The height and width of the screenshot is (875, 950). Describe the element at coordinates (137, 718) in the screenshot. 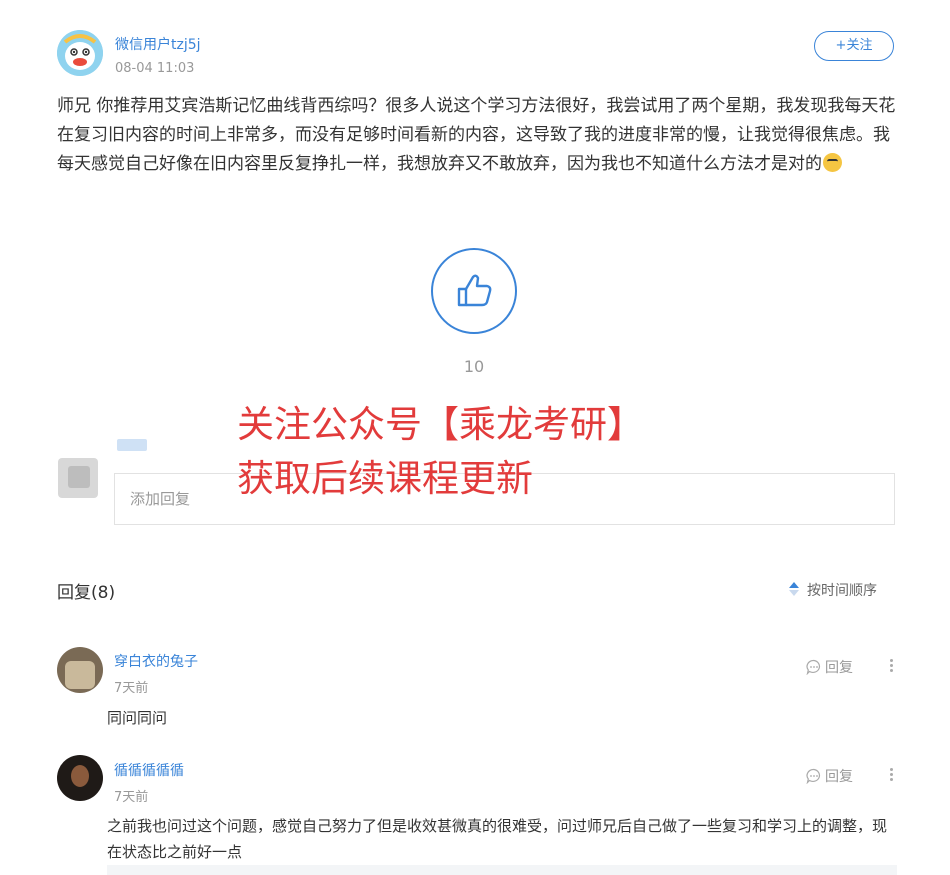

I see `reply-text: 同问同问` at that location.